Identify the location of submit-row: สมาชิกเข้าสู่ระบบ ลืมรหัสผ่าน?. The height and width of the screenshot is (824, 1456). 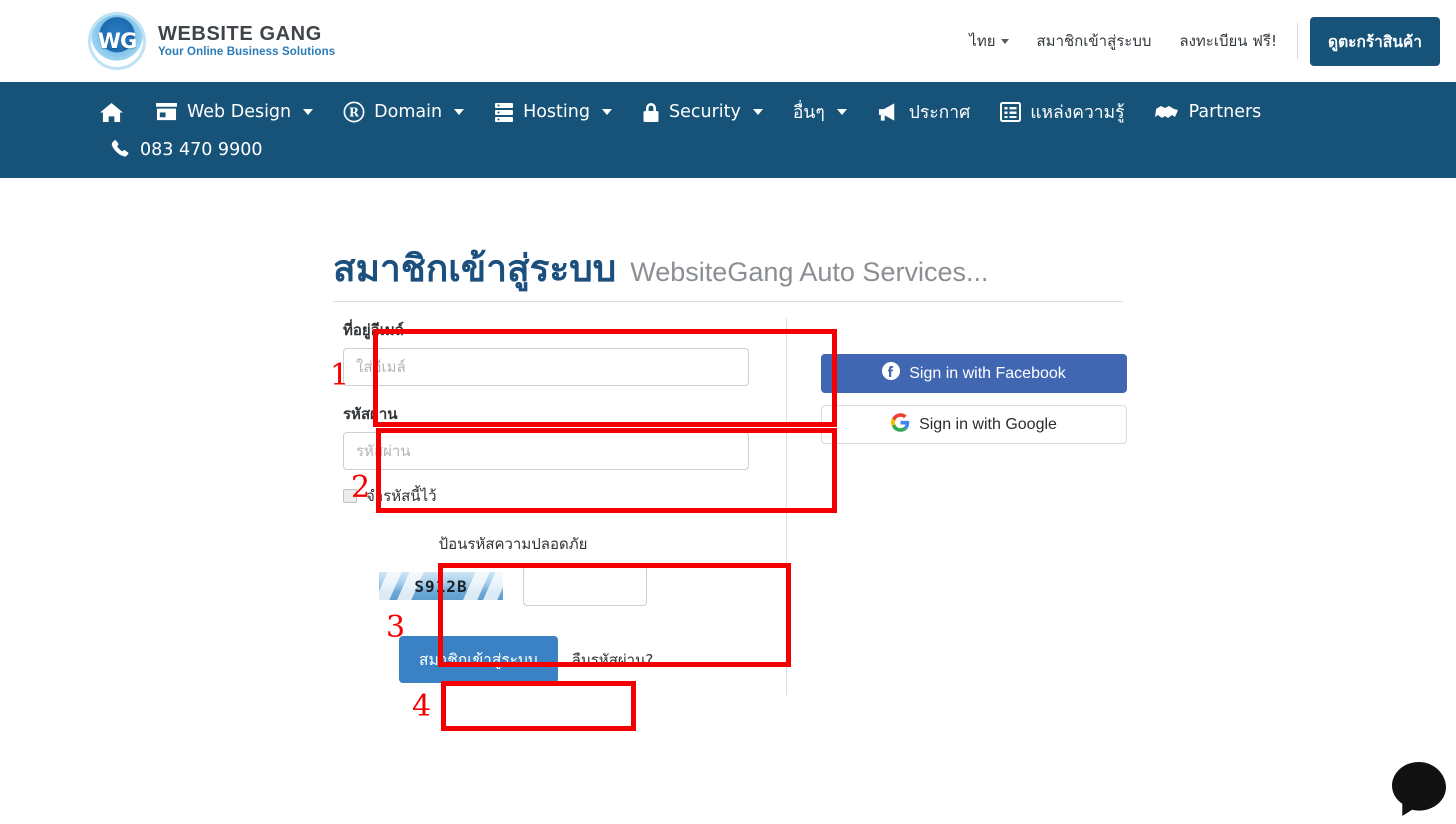
(591, 659).